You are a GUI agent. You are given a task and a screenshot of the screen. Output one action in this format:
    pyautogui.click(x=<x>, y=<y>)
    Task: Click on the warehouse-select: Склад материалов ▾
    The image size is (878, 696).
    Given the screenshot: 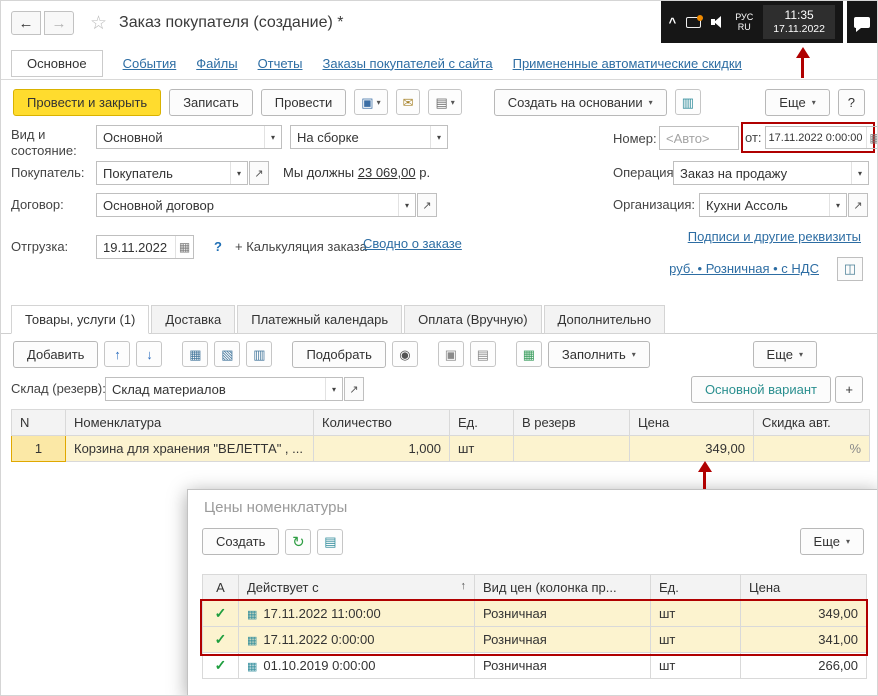 What is the action you would take?
    pyautogui.click(x=224, y=389)
    